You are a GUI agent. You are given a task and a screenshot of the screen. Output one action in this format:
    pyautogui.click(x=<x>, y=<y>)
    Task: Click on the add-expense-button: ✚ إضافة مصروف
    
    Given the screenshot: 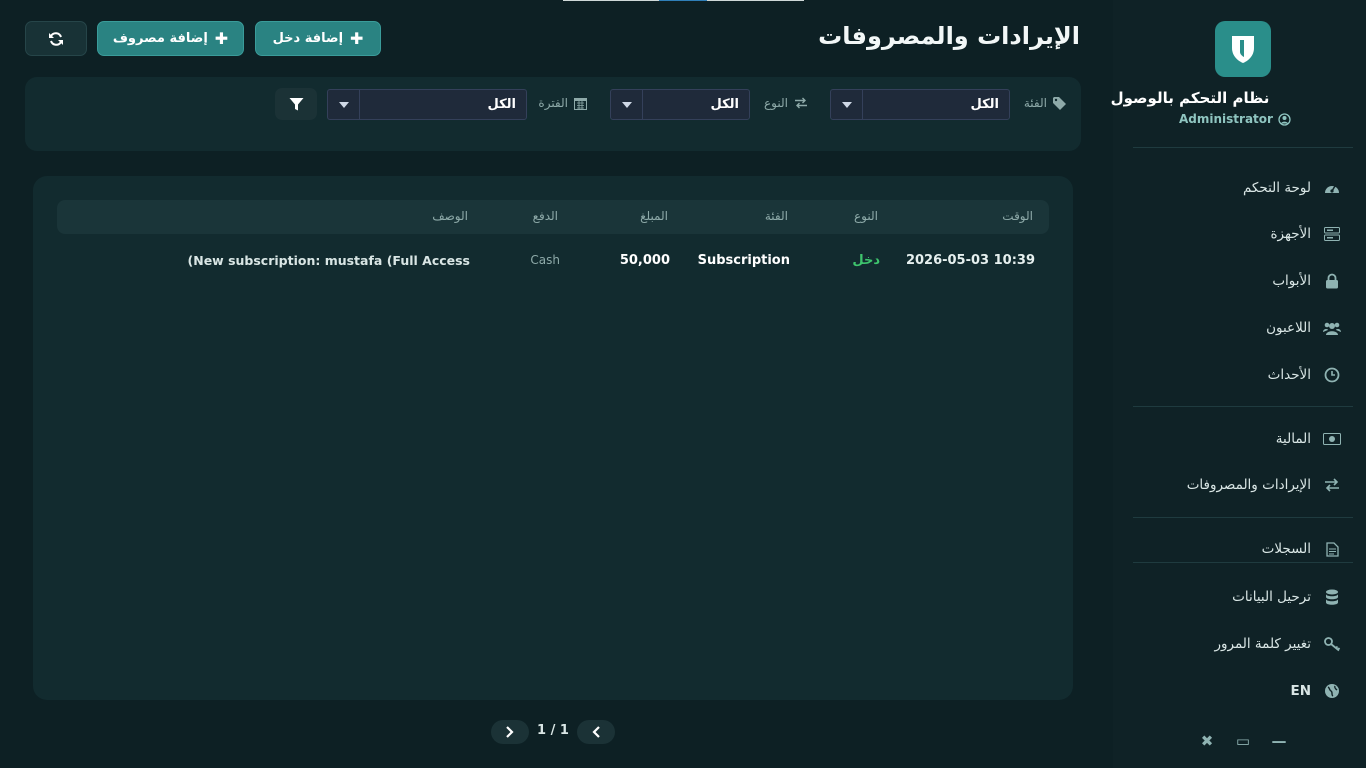 What is the action you would take?
    pyautogui.click(x=170, y=38)
    